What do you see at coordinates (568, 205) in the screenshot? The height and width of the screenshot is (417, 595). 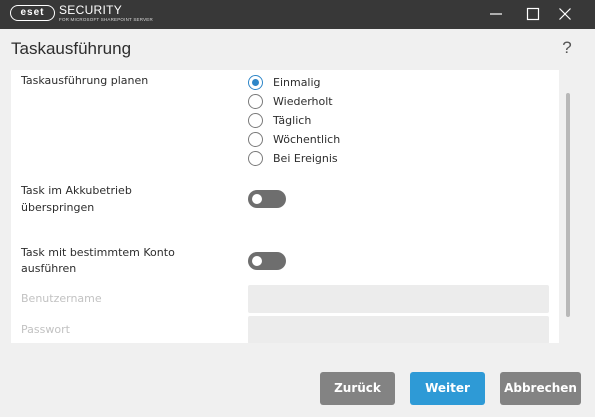 I see `scrollbar` at bounding box center [568, 205].